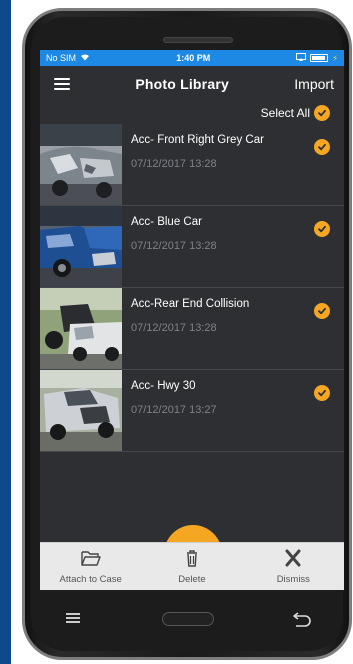 The height and width of the screenshot is (664, 353). Describe the element at coordinates (335, 58) in the screenshot. I see `charging-icon: ⚡` at that location.